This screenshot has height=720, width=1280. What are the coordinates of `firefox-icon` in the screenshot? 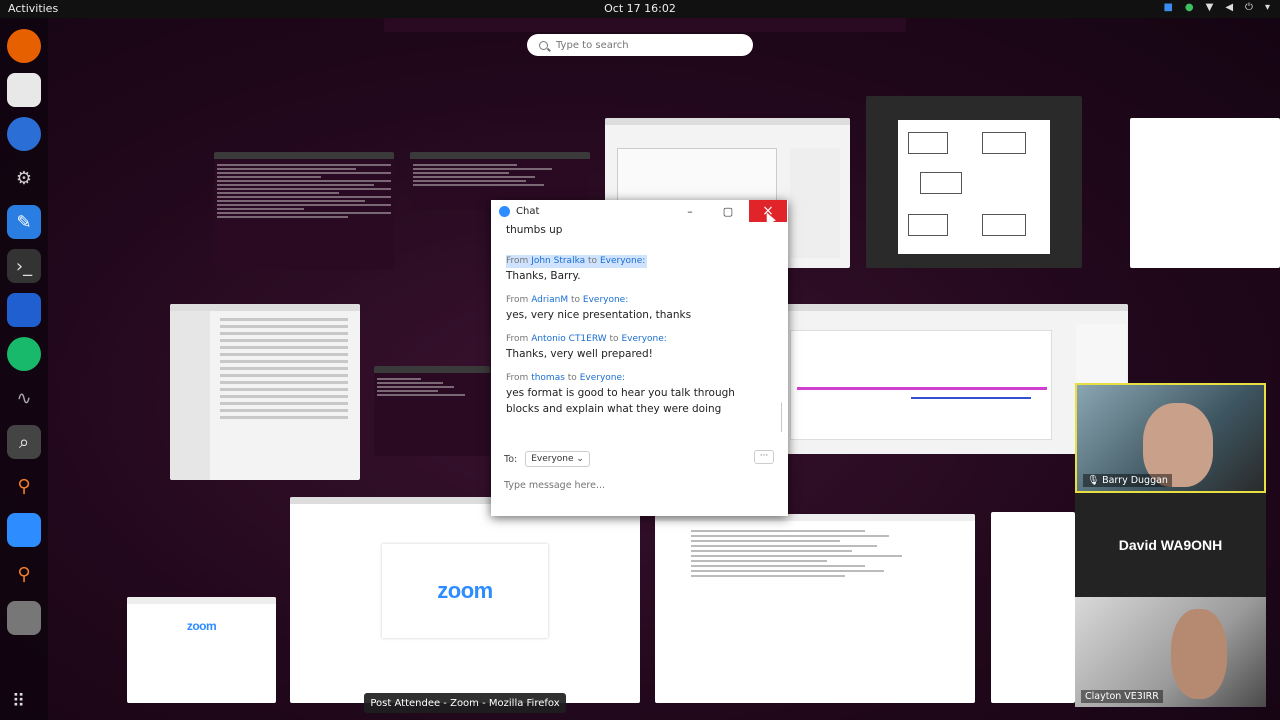 It's located at (24, 46).